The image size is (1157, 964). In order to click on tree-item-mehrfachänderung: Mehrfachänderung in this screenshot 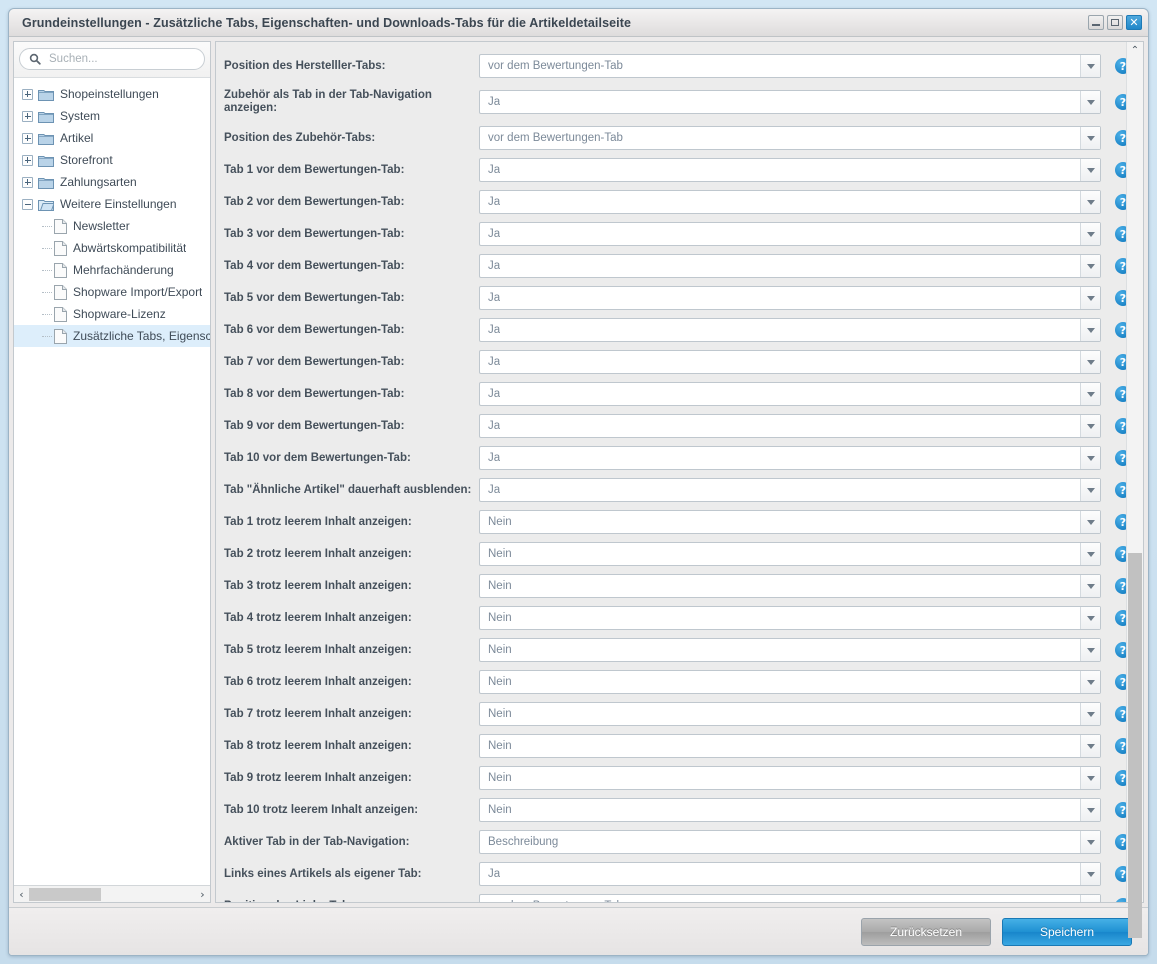, I will do `click(112, 270)`.